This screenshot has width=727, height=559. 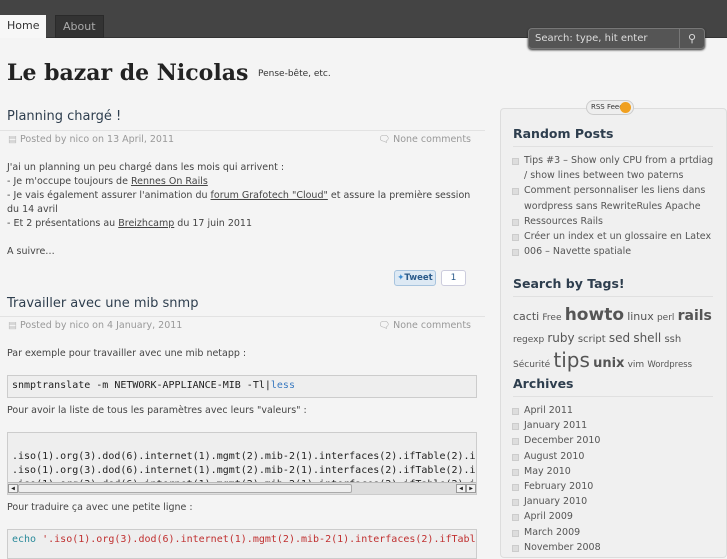 I want to click on link-breizhcamp: Breizhcamp, so click(x=146, y=223).